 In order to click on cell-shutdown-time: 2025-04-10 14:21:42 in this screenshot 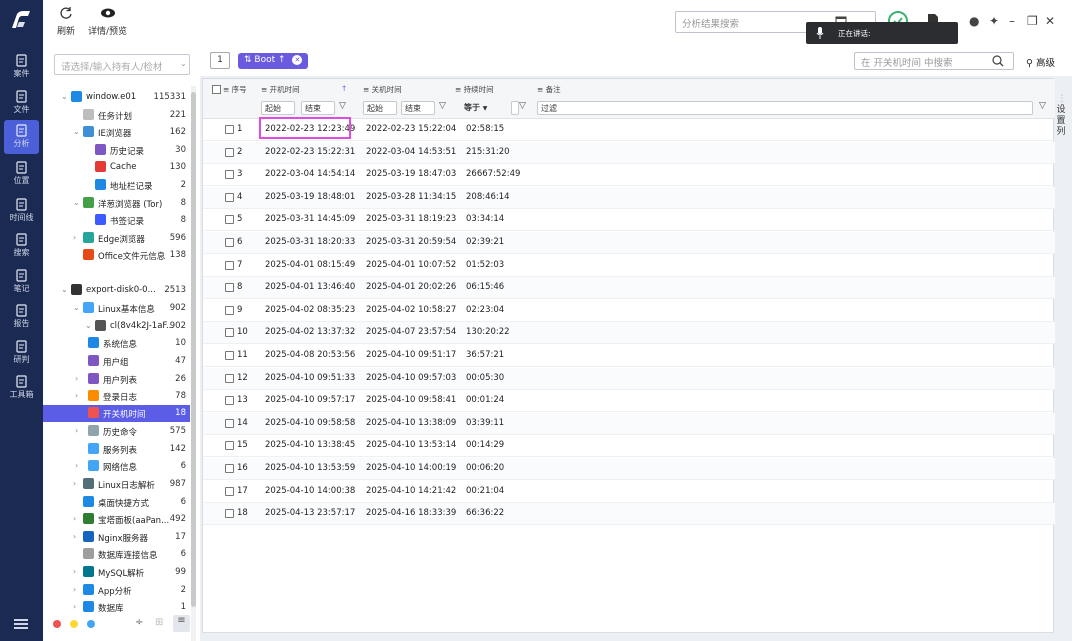, I will do `click(411, 491)`.